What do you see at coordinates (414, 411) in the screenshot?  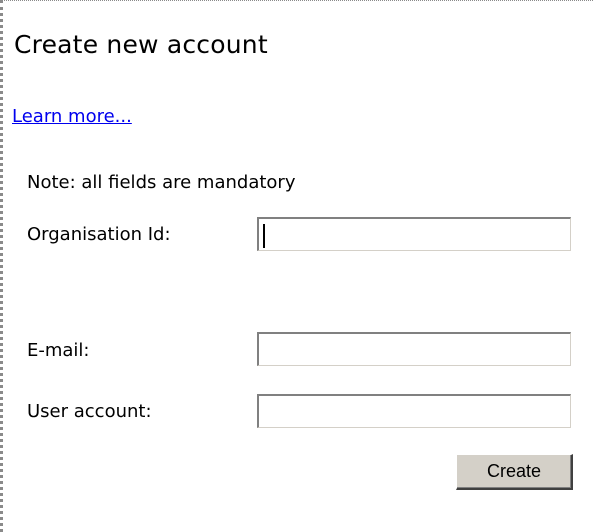 I see `user-account-input` at bounding box center [414, 411].